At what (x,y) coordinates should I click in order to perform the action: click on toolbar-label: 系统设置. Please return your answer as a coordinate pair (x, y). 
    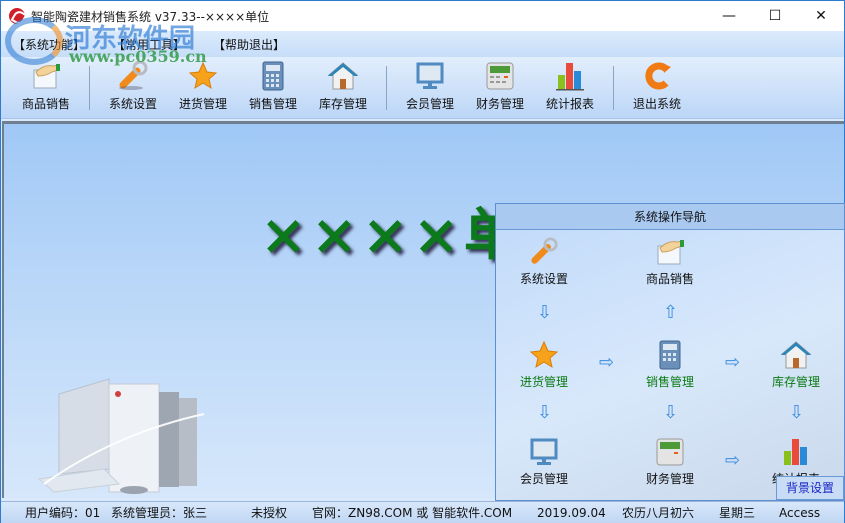
    Looking at the image, I should click on (132, 104).